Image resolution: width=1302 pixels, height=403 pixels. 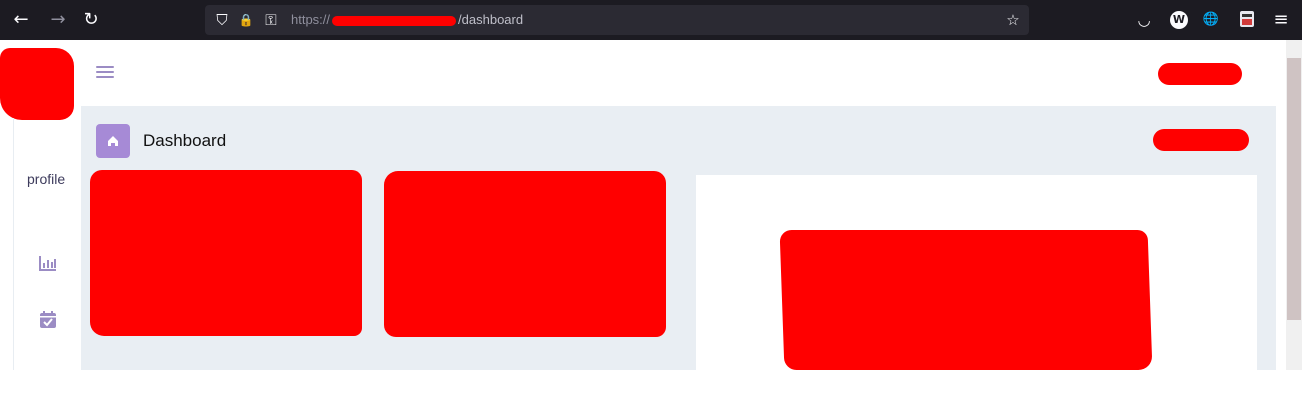 What do you see at coordinates (222, 20) in the screenshot?
I see `shield-icon: ⛉` at bounding box center [222, 20].